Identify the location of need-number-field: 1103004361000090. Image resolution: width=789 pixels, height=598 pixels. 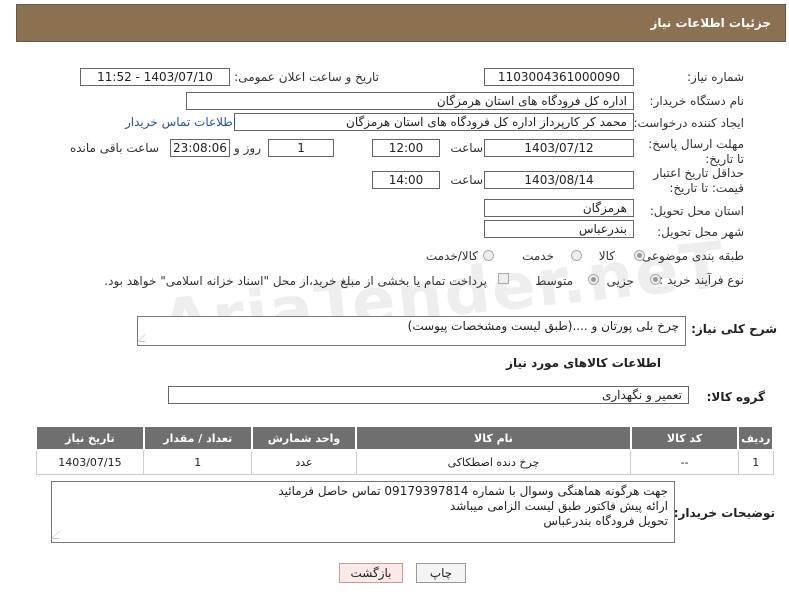
(559, 77).